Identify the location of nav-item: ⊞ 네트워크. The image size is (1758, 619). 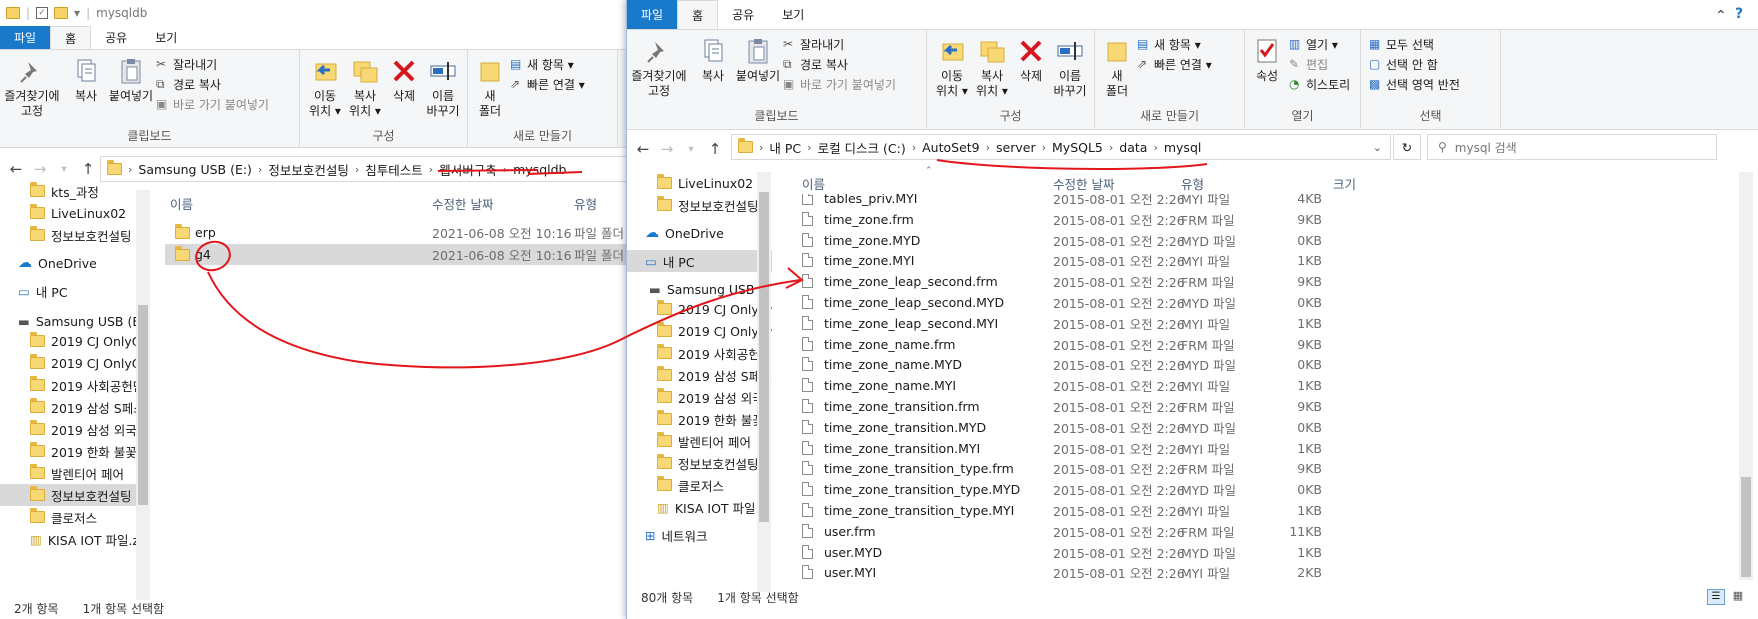
(699, 535).